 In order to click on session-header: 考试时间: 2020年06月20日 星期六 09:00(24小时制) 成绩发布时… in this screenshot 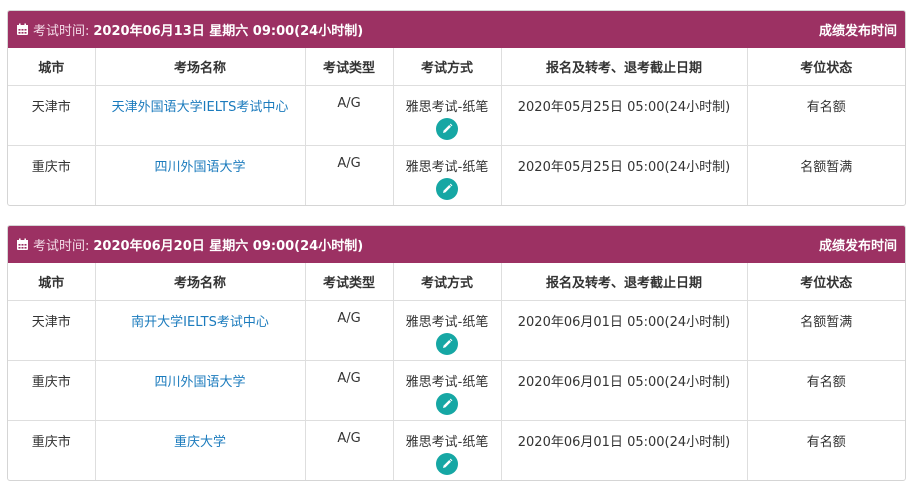, I will do `click(456, 244)`.